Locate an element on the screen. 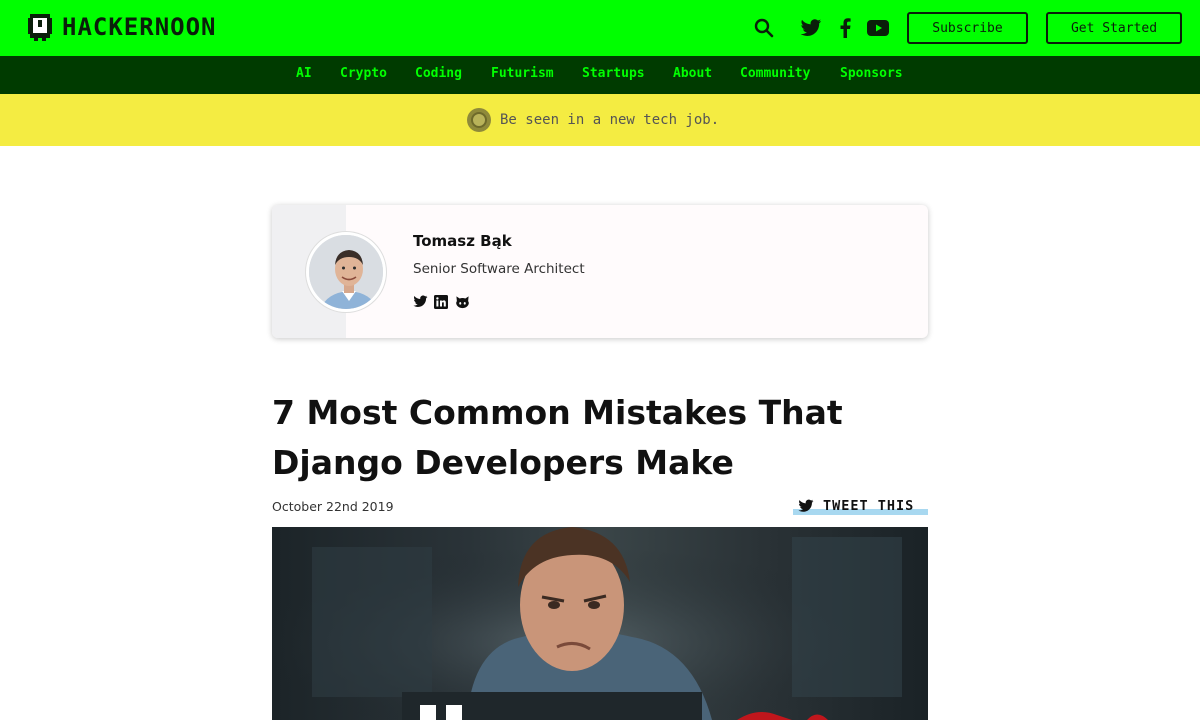 The image size is (1200, 720). linkedin-icon is located at coordinates (441, 302).